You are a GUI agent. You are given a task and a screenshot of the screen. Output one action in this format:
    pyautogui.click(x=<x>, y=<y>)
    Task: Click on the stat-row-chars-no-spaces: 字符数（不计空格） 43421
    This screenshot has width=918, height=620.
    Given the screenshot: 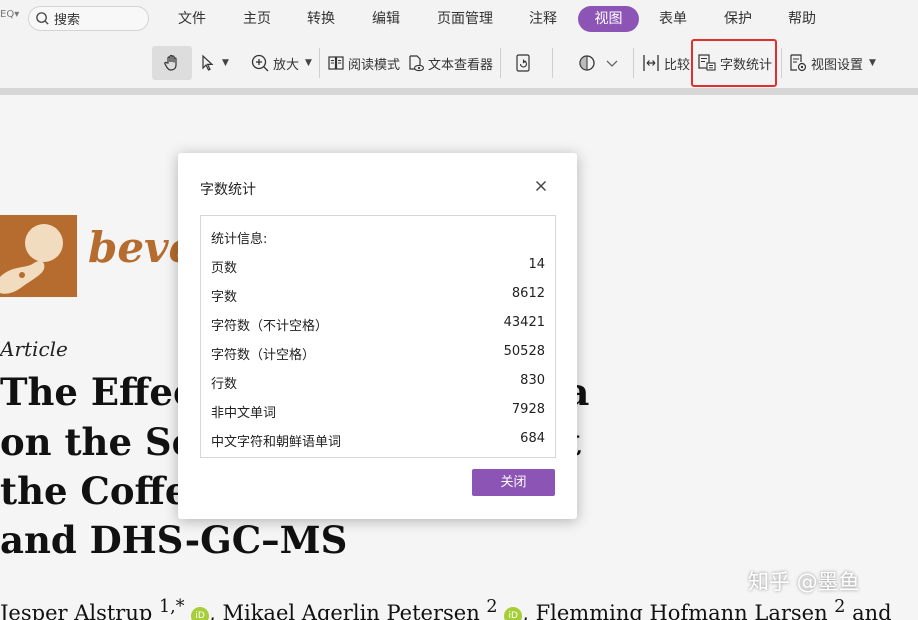 What is the action you would take?
    pyautogui.click(x=378, y=325)
    